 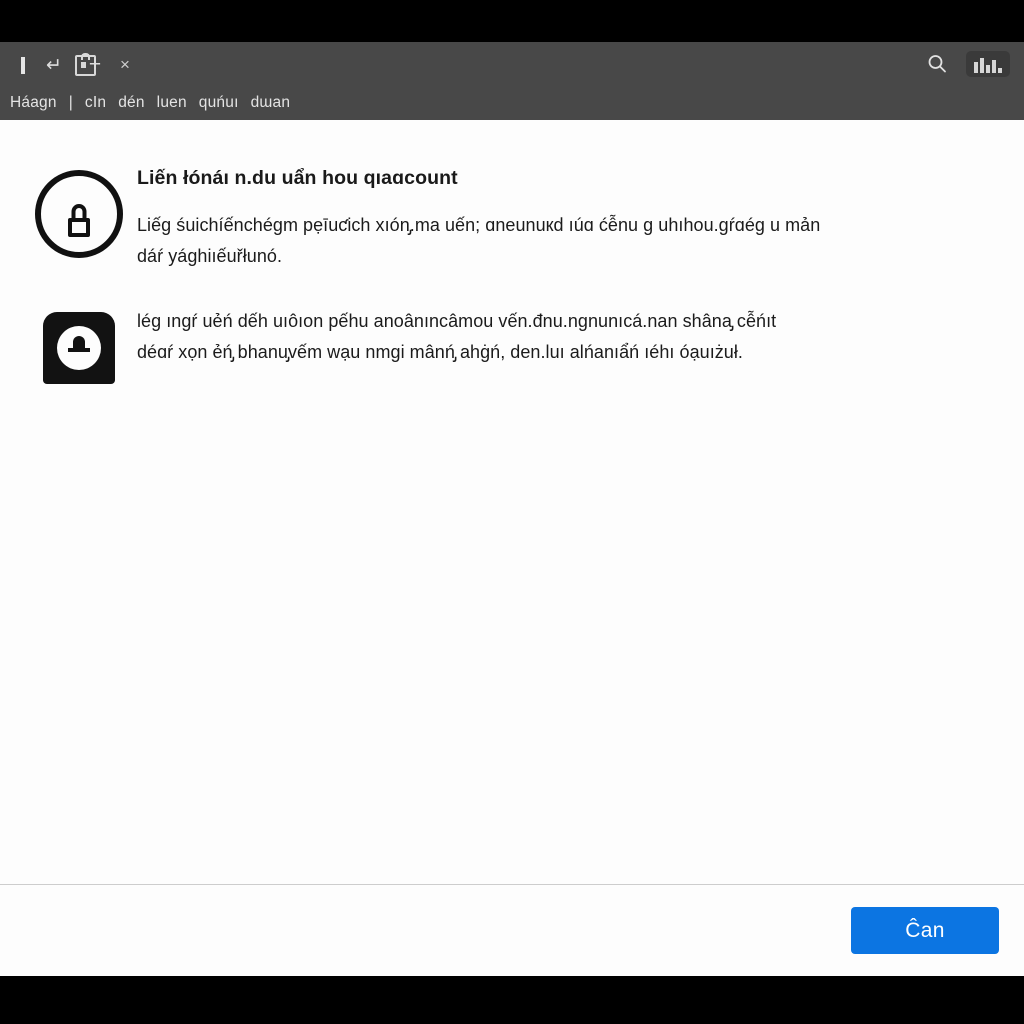 I want to click on lock-circle-shackle, so click(x=78, y=211).